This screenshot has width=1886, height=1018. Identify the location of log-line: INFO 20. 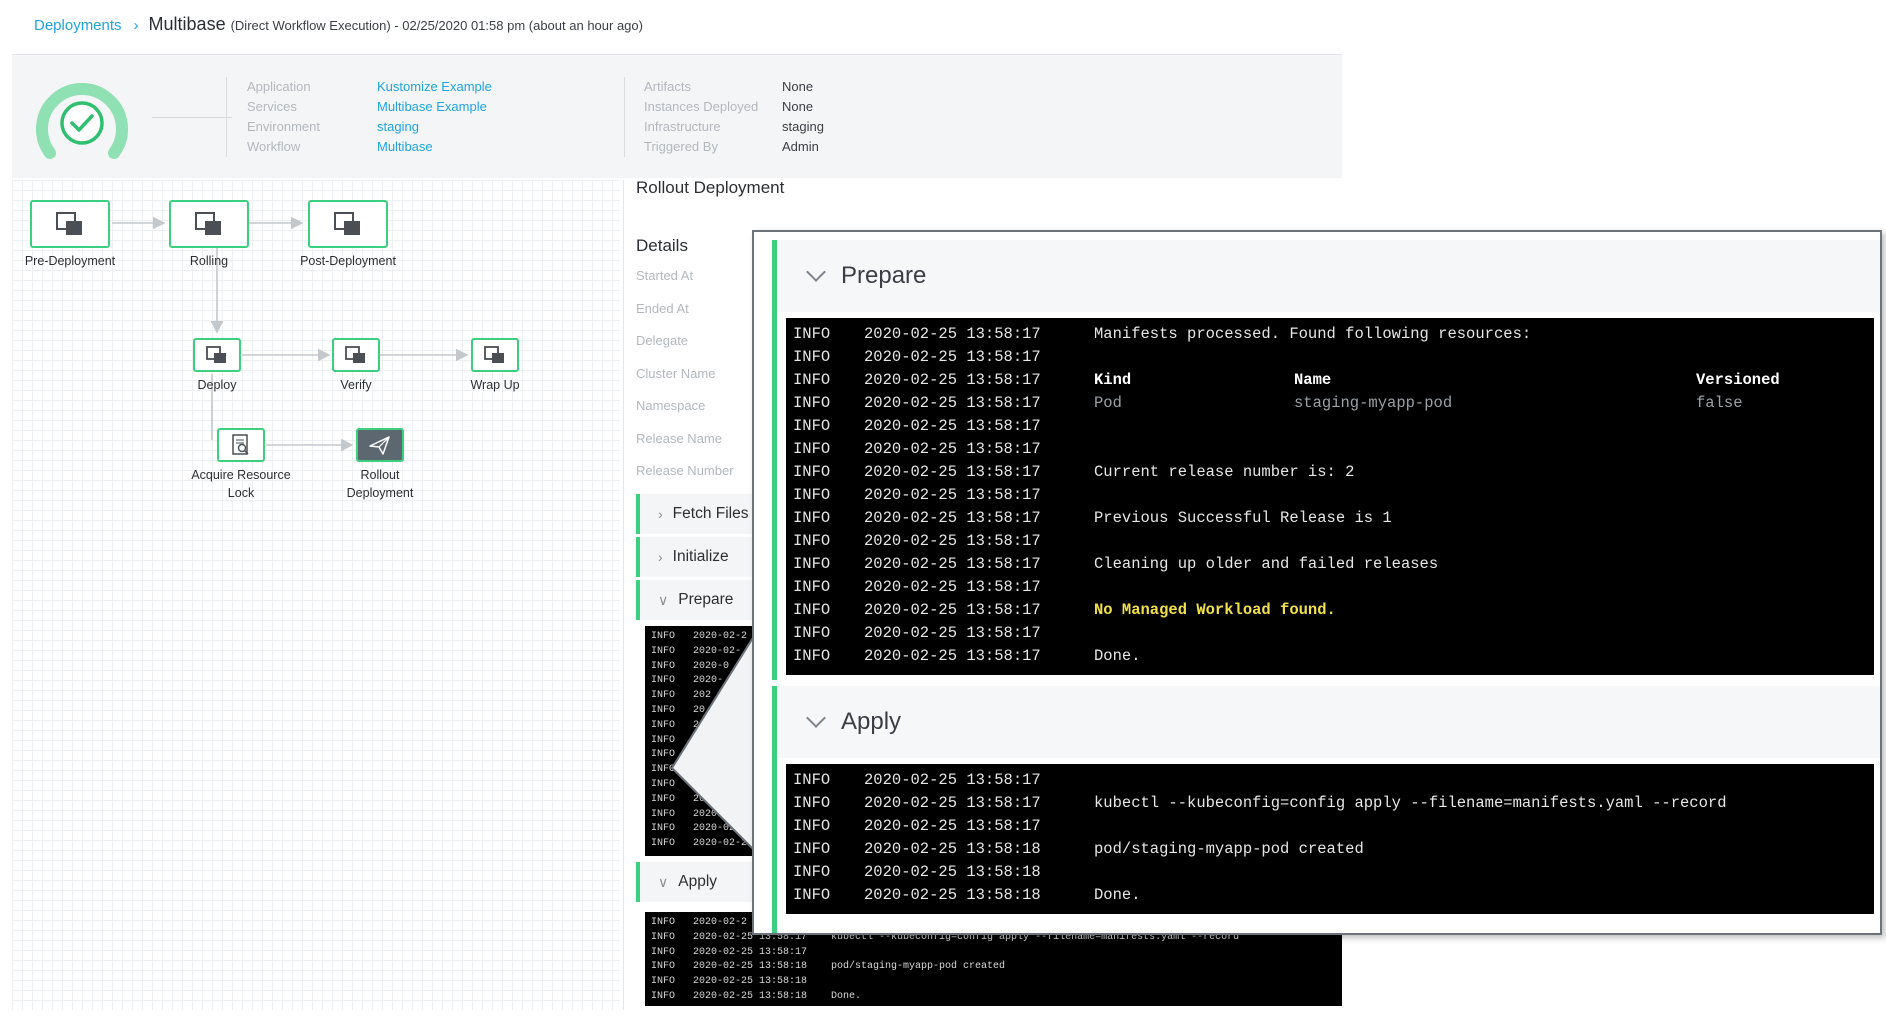
(678, 710).